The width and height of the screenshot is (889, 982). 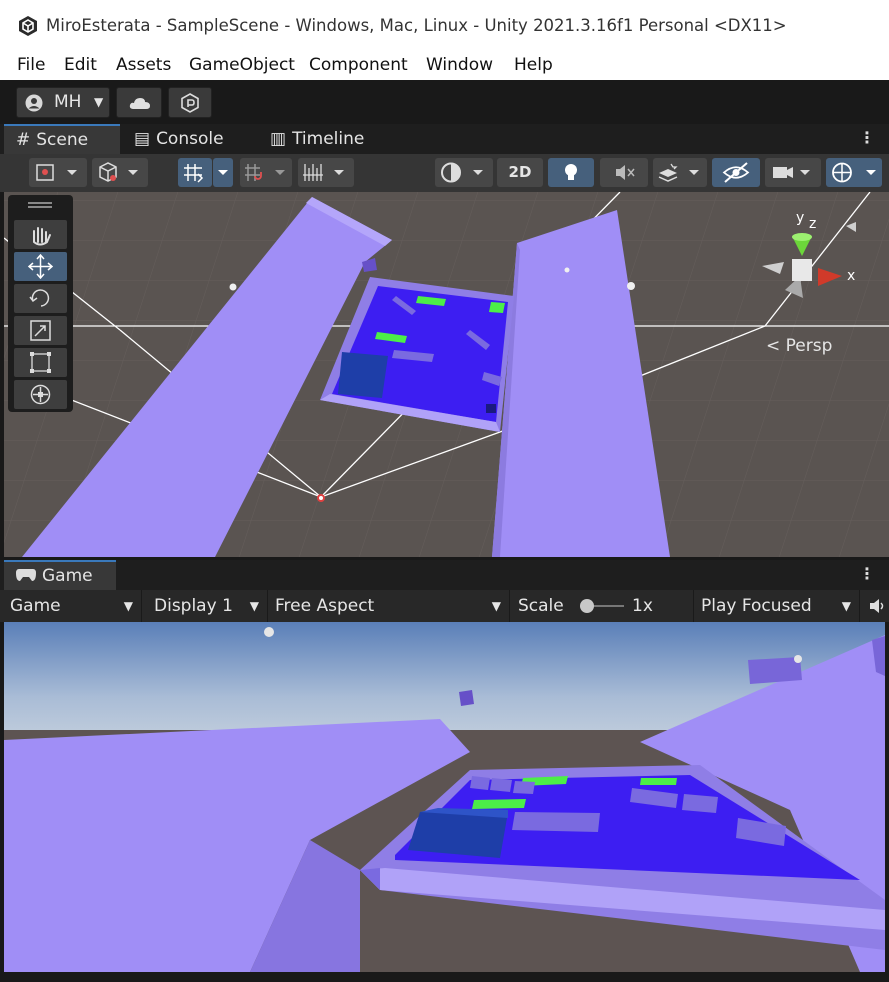 What do you see at coordinates (179, 139) in the screenshot?
I see `tab-console: ▤ Console` at bounding box center [179, 139].